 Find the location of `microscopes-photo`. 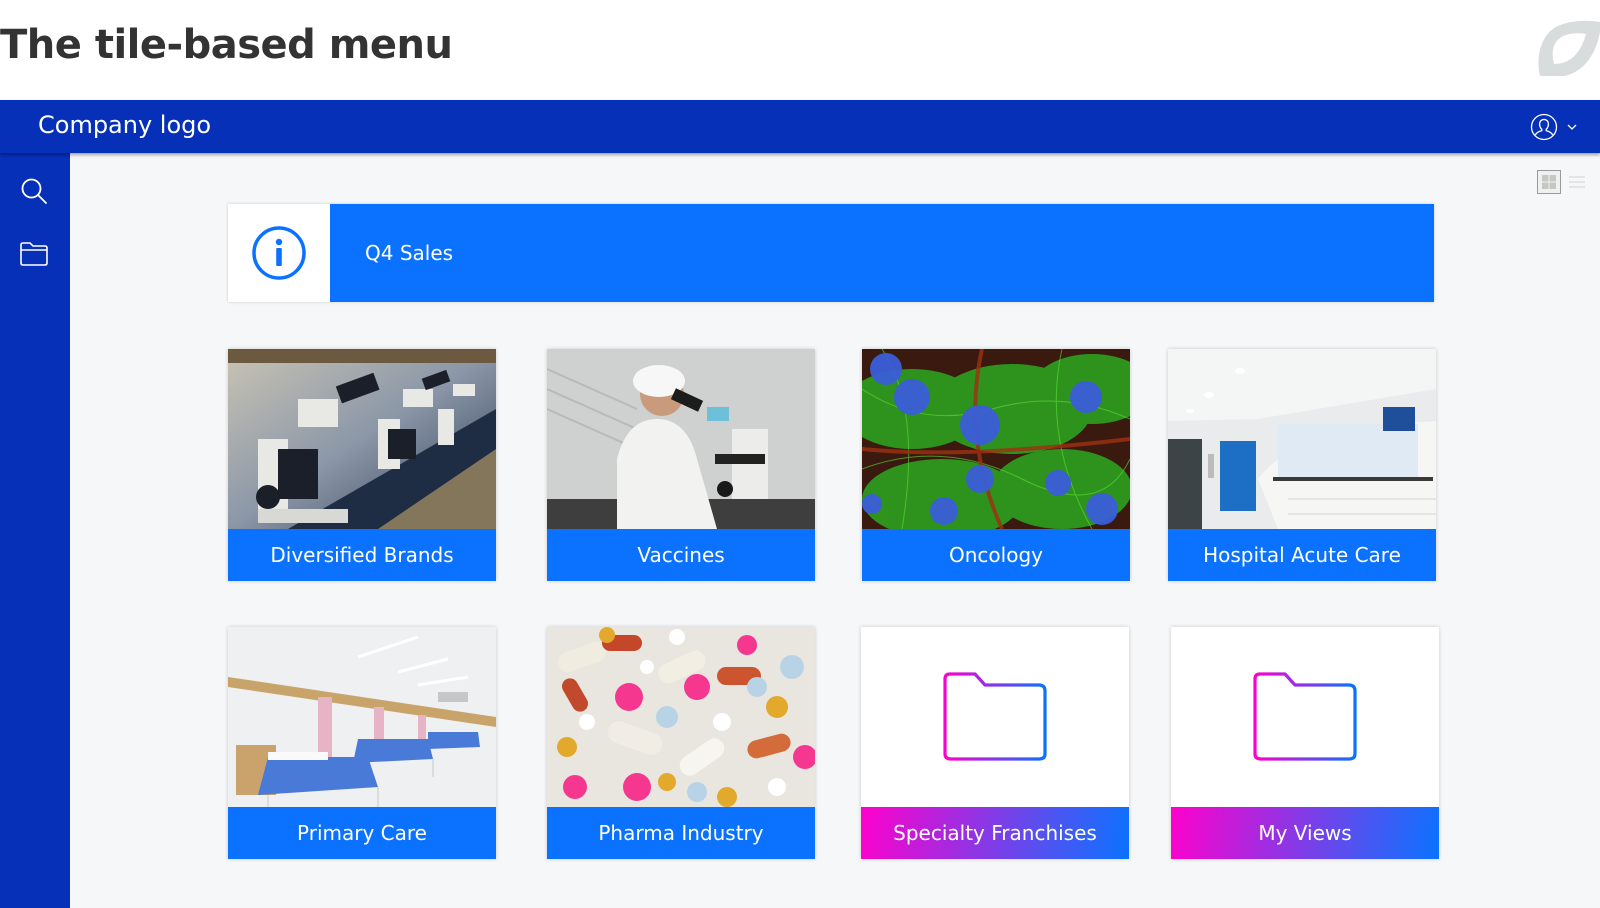

microscopes-photo is located at coordinates (362, 439).